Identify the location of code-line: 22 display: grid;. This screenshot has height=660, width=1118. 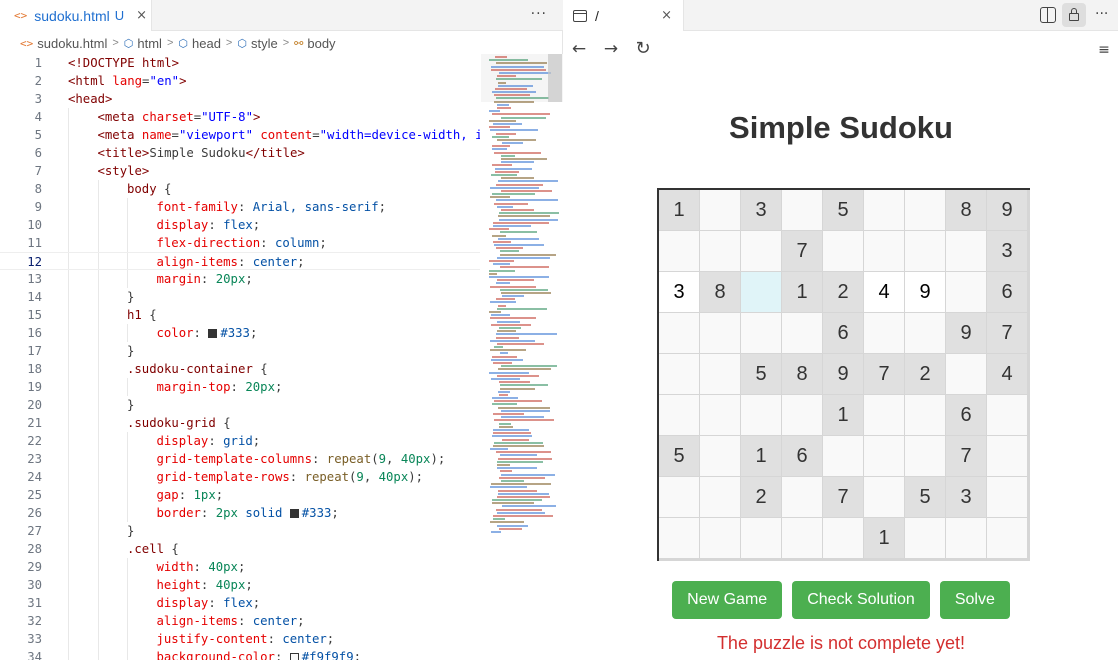
(240, 441).